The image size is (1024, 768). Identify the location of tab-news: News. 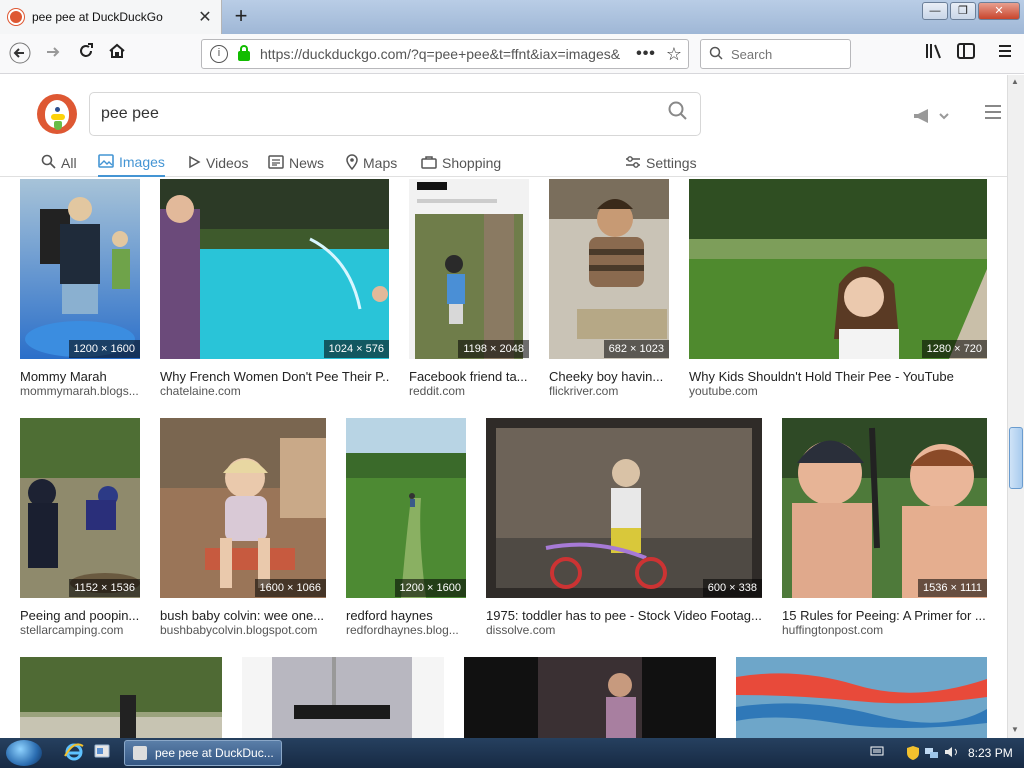
(296, 163).